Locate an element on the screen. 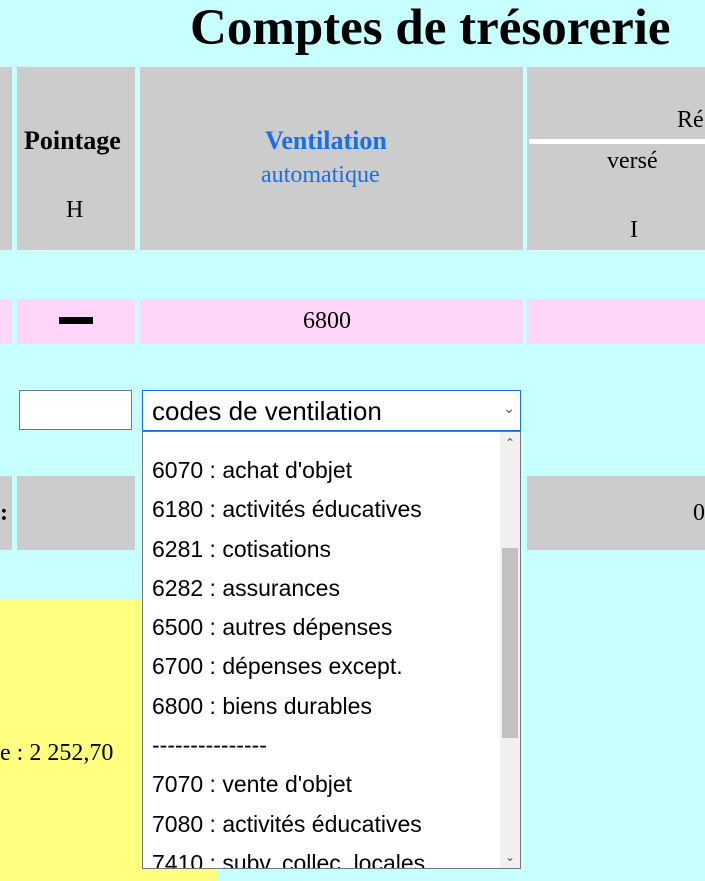  row2-reglement: 0 is located at coordinates (616, 513).